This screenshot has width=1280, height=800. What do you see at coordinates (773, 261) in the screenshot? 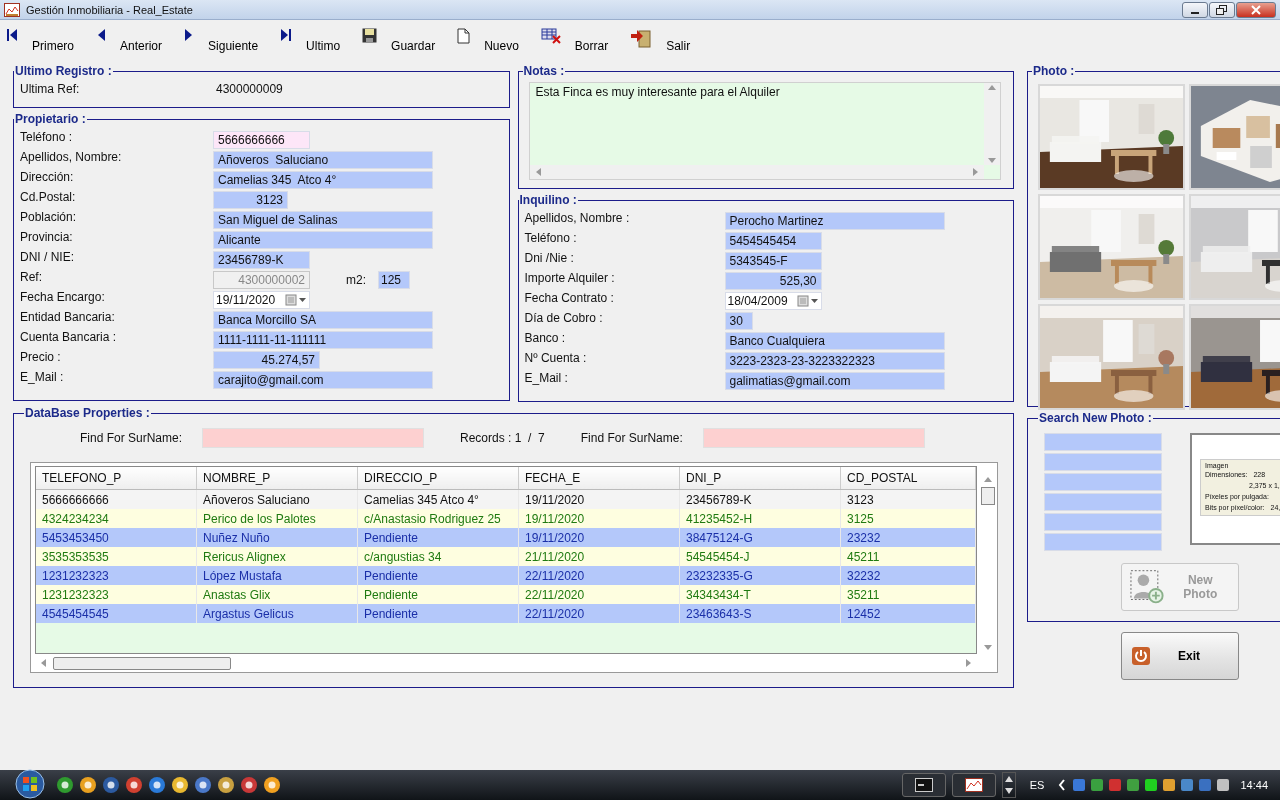
I see `input-field: 5343545-F` at bounding box center [773, 261].